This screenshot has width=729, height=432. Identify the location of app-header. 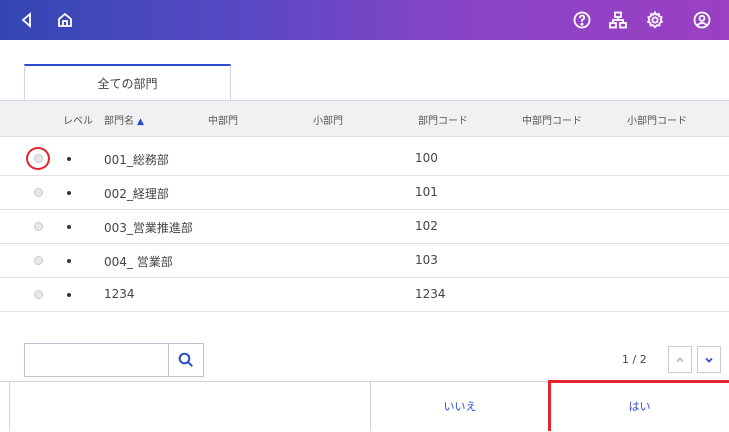
(364, 20).